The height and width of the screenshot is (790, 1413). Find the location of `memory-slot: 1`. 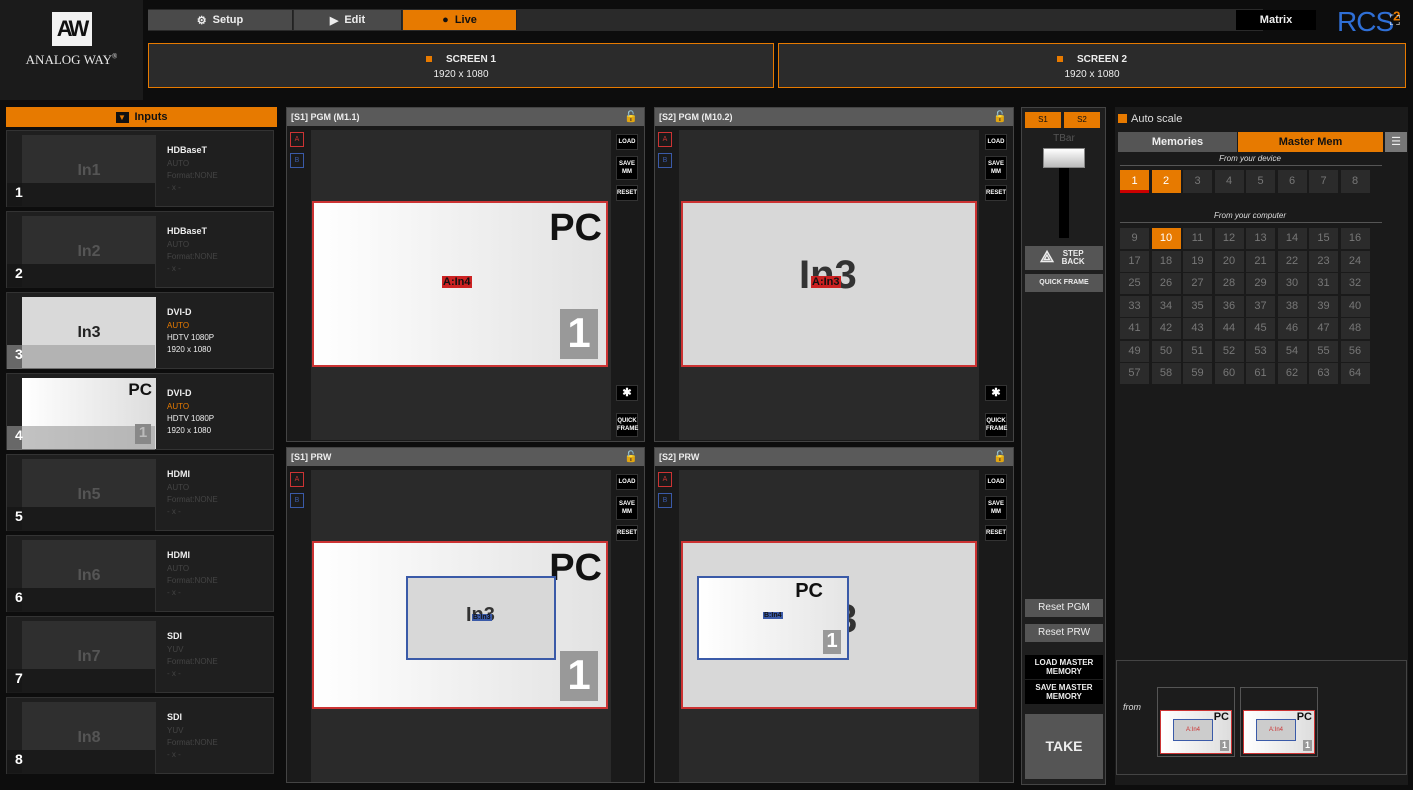

memory-slot: 1 is located at coordinates (1134, 181).